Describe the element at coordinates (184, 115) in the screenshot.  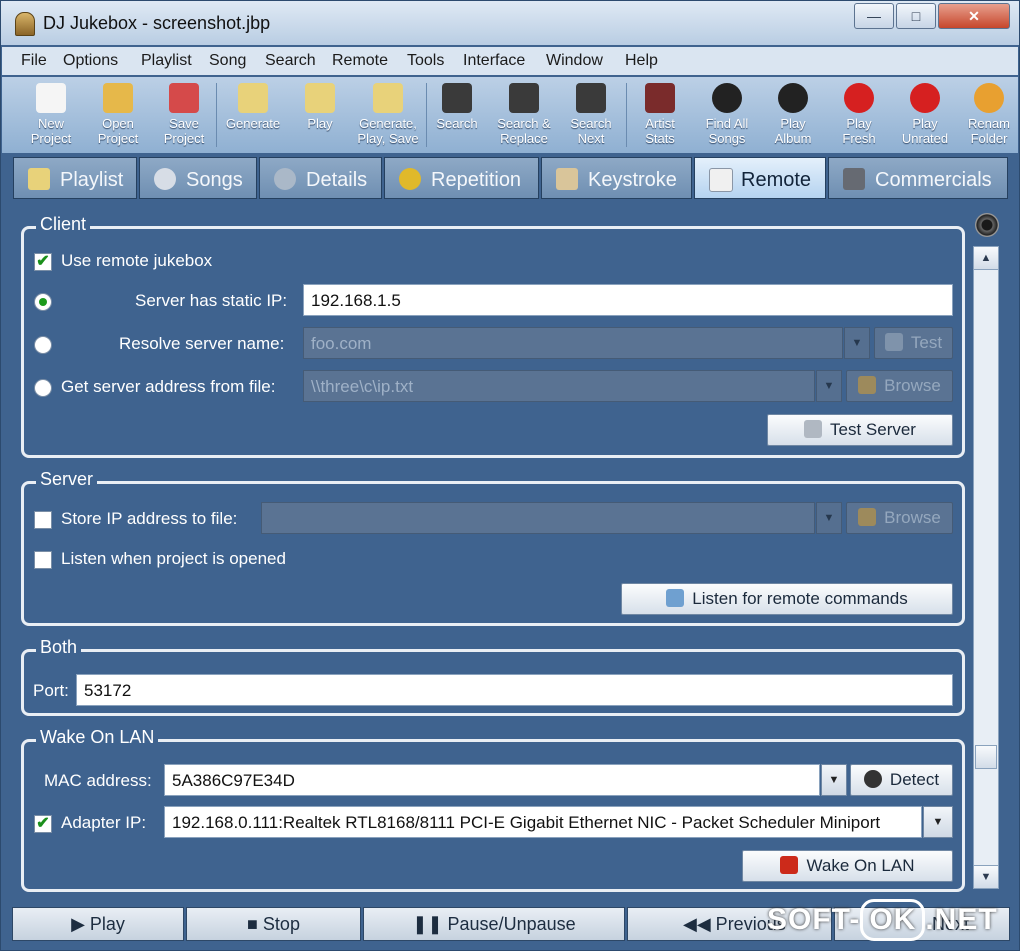
I see `save-project-button: Save Project` at that location.